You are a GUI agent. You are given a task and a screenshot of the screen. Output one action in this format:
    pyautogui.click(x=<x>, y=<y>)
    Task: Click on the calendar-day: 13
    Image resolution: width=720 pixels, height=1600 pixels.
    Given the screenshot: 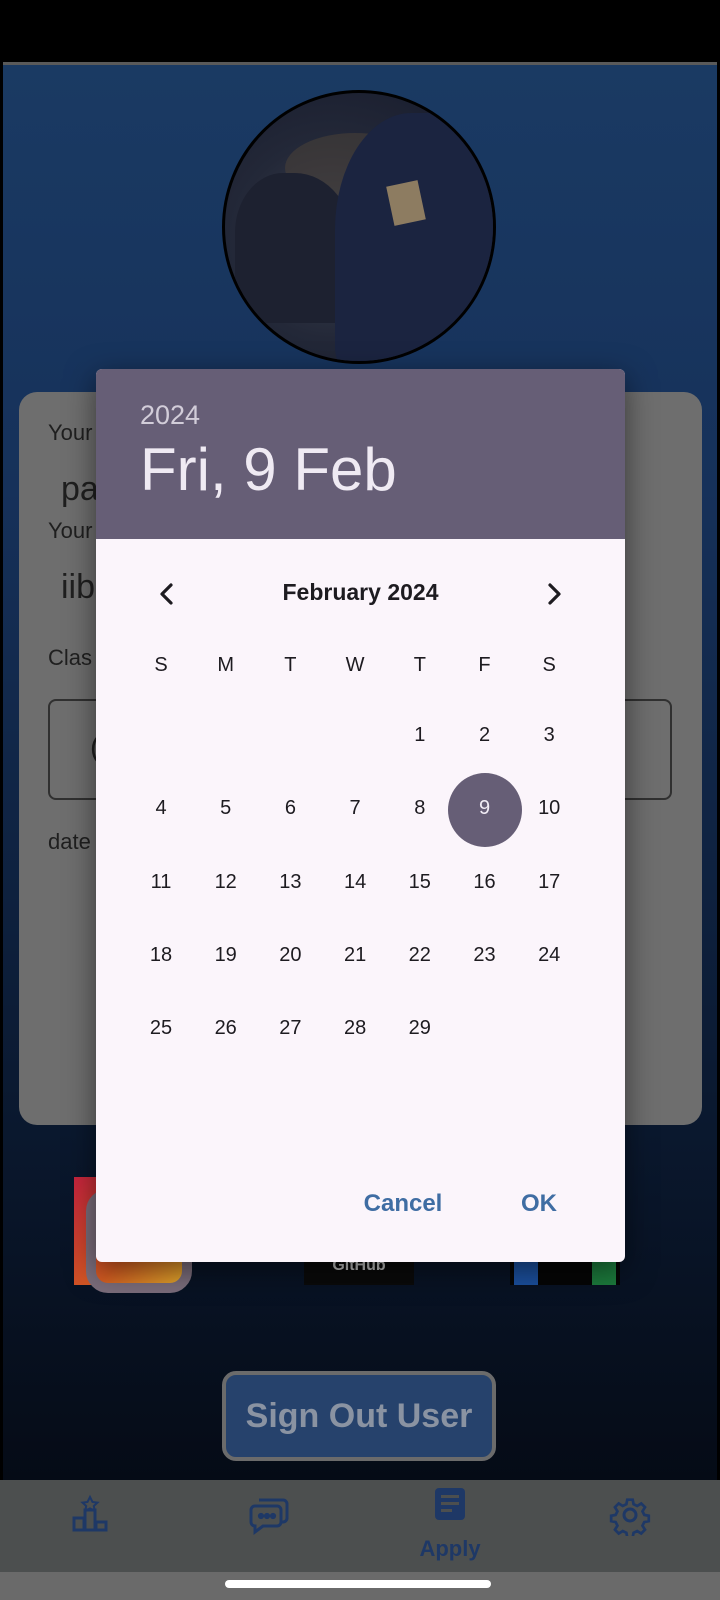 What is the action you would take?
    pyautogui.click(x=290, y=882)
    